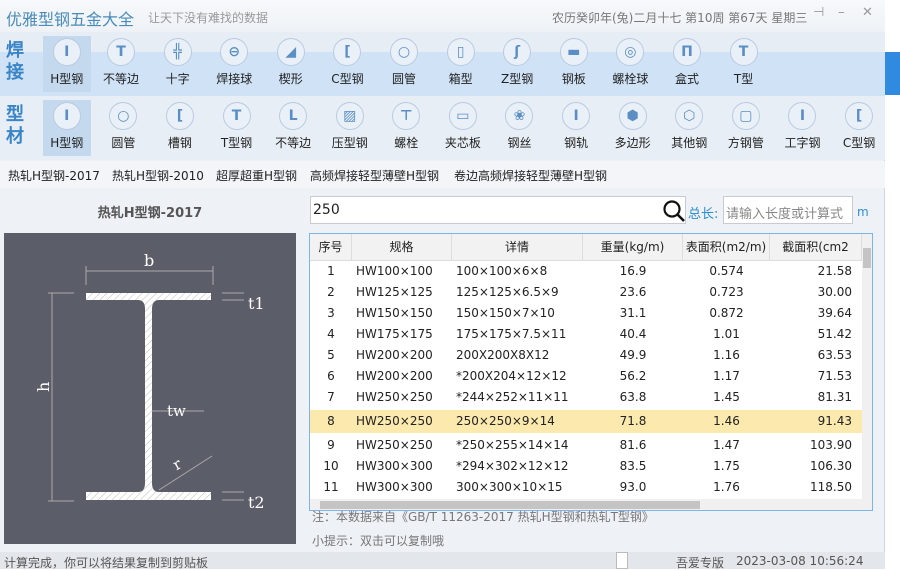 The height and width of the screenshot is (571, 900). I want to click on weld-item-label: 焊接球, so click(234, 79).